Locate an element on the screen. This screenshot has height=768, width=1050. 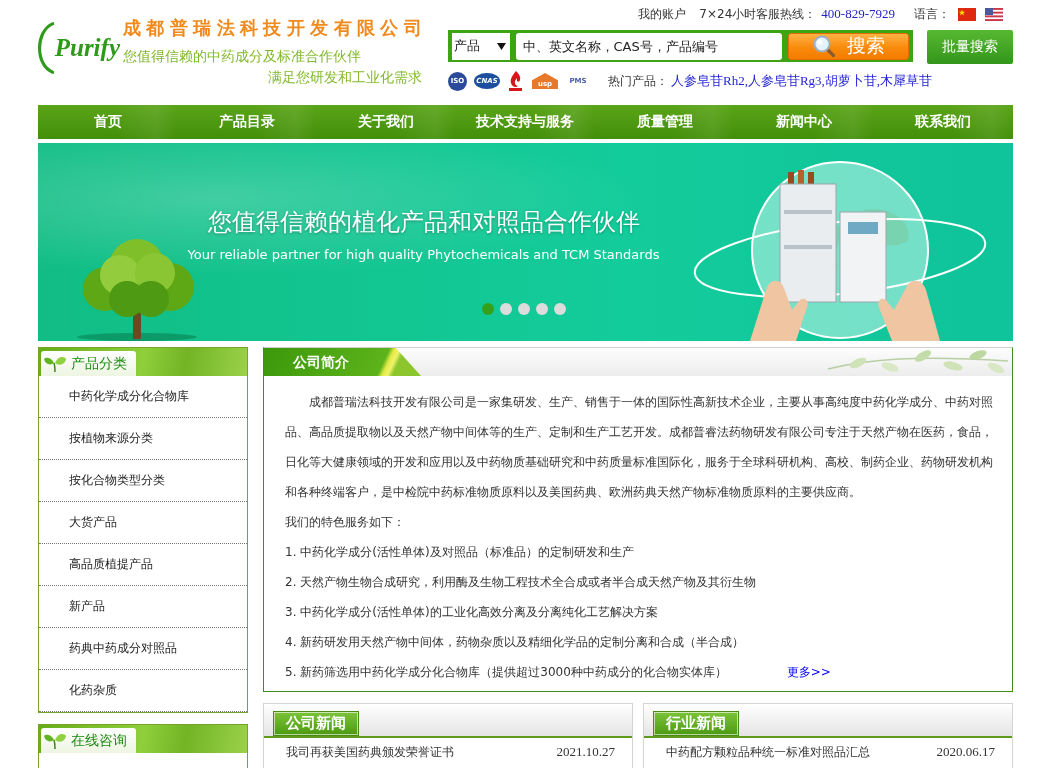
hot-products-label: 热门产品： is located at coordinates (638, 81).